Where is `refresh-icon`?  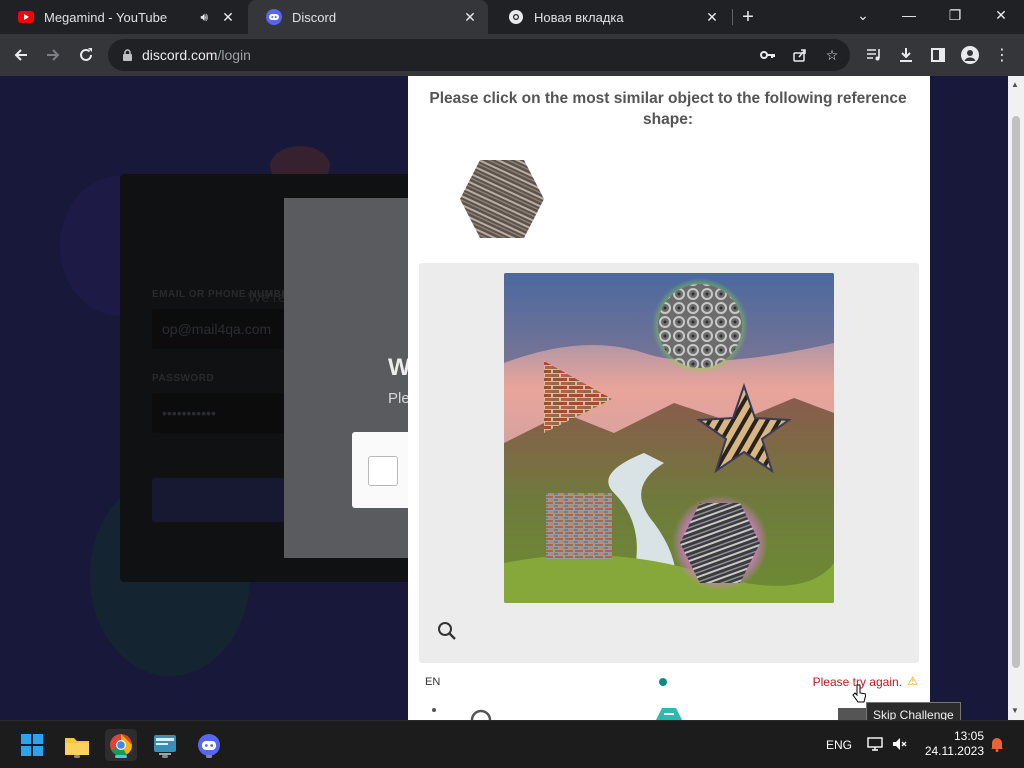
refresh-icon is located at coordinates (481, 713).